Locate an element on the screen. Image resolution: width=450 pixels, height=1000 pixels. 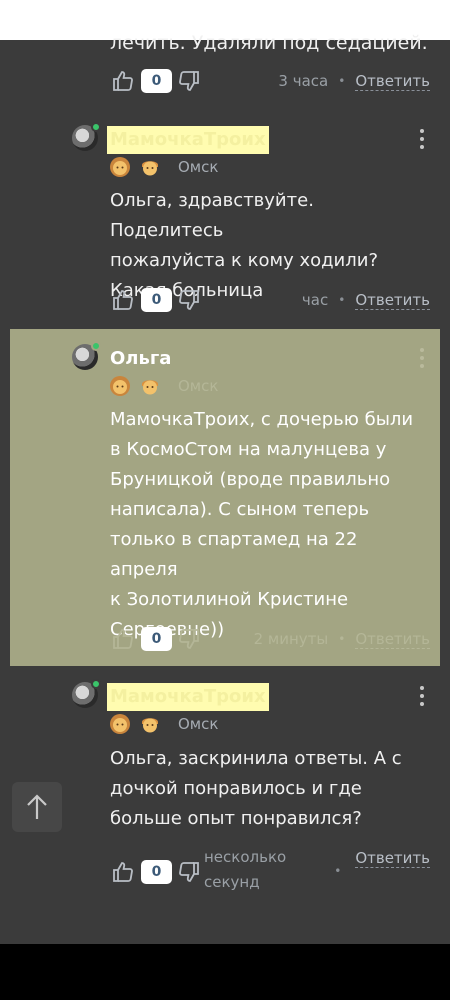
arrow-up-icon is located at coordinates (37, 806).